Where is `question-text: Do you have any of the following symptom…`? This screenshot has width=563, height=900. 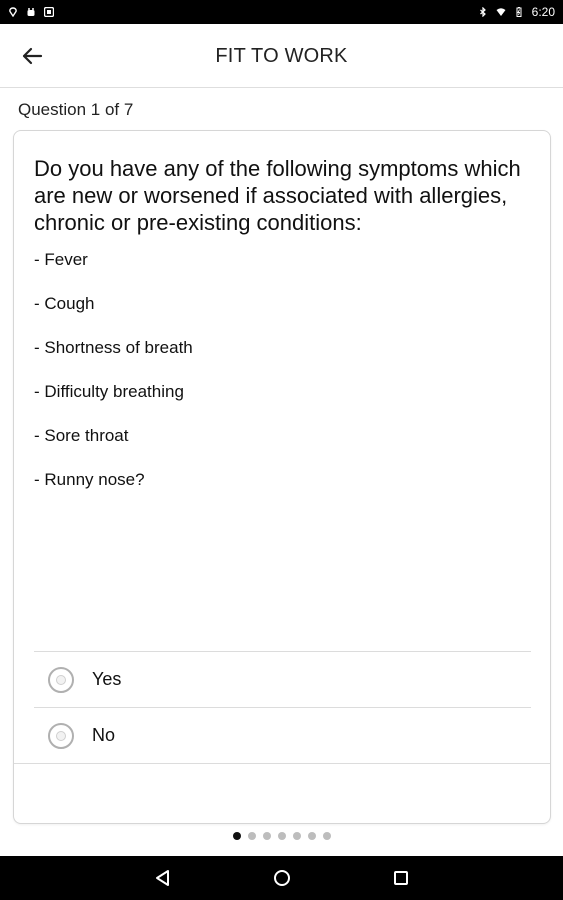 question-text: Do you have any of the following symptom… is located at coordinates (277, 195).